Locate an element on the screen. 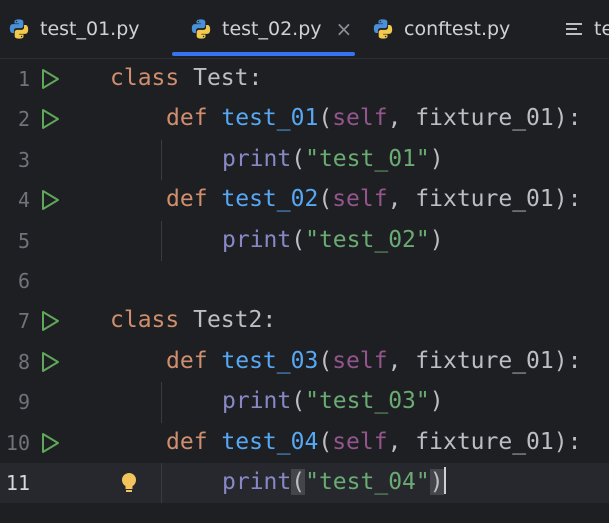 This screenshot has width=609, height=523. text-caret is located at coordinates (444, 480).